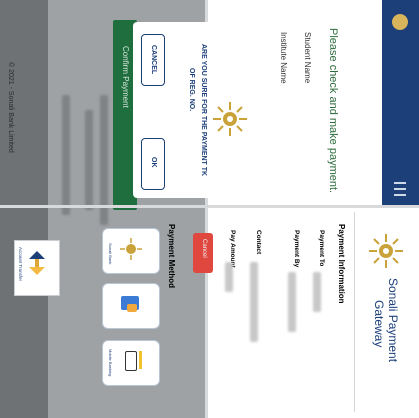 Image resolution: width=419 pixels, height=418 pixels. Describe the element at coordinates (296, 249) in the screenshot. I see `payment-by-label: Payment By` at that location.